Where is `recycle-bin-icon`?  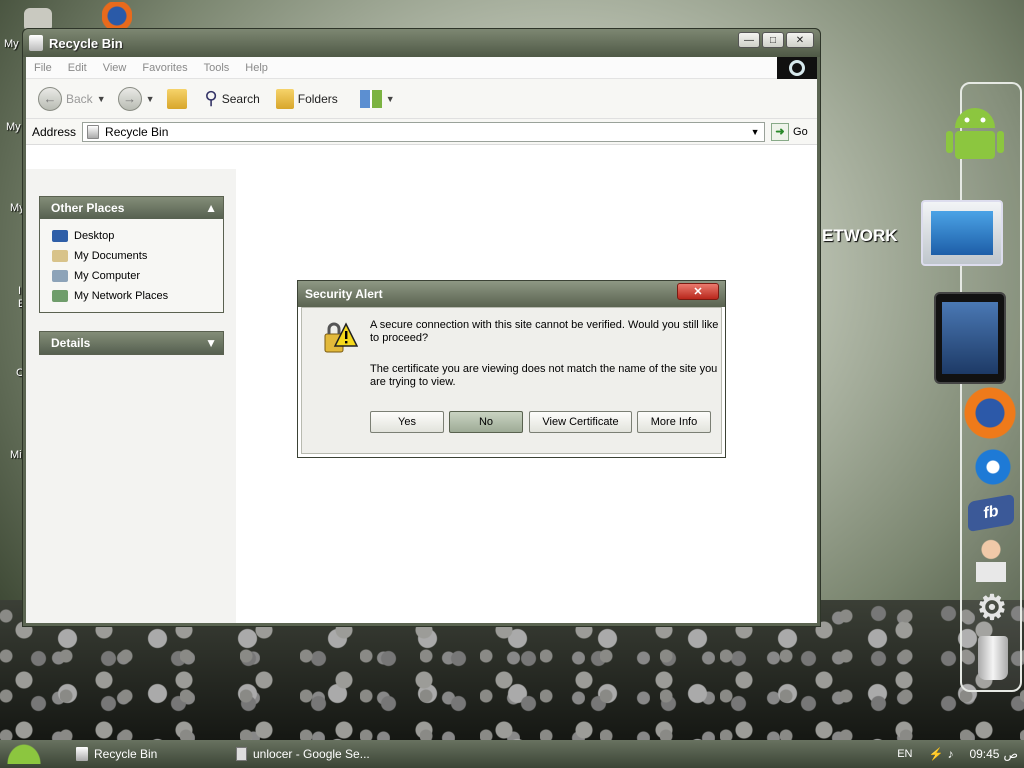
recycle-bin-icon is located at coordinates (36, 43).